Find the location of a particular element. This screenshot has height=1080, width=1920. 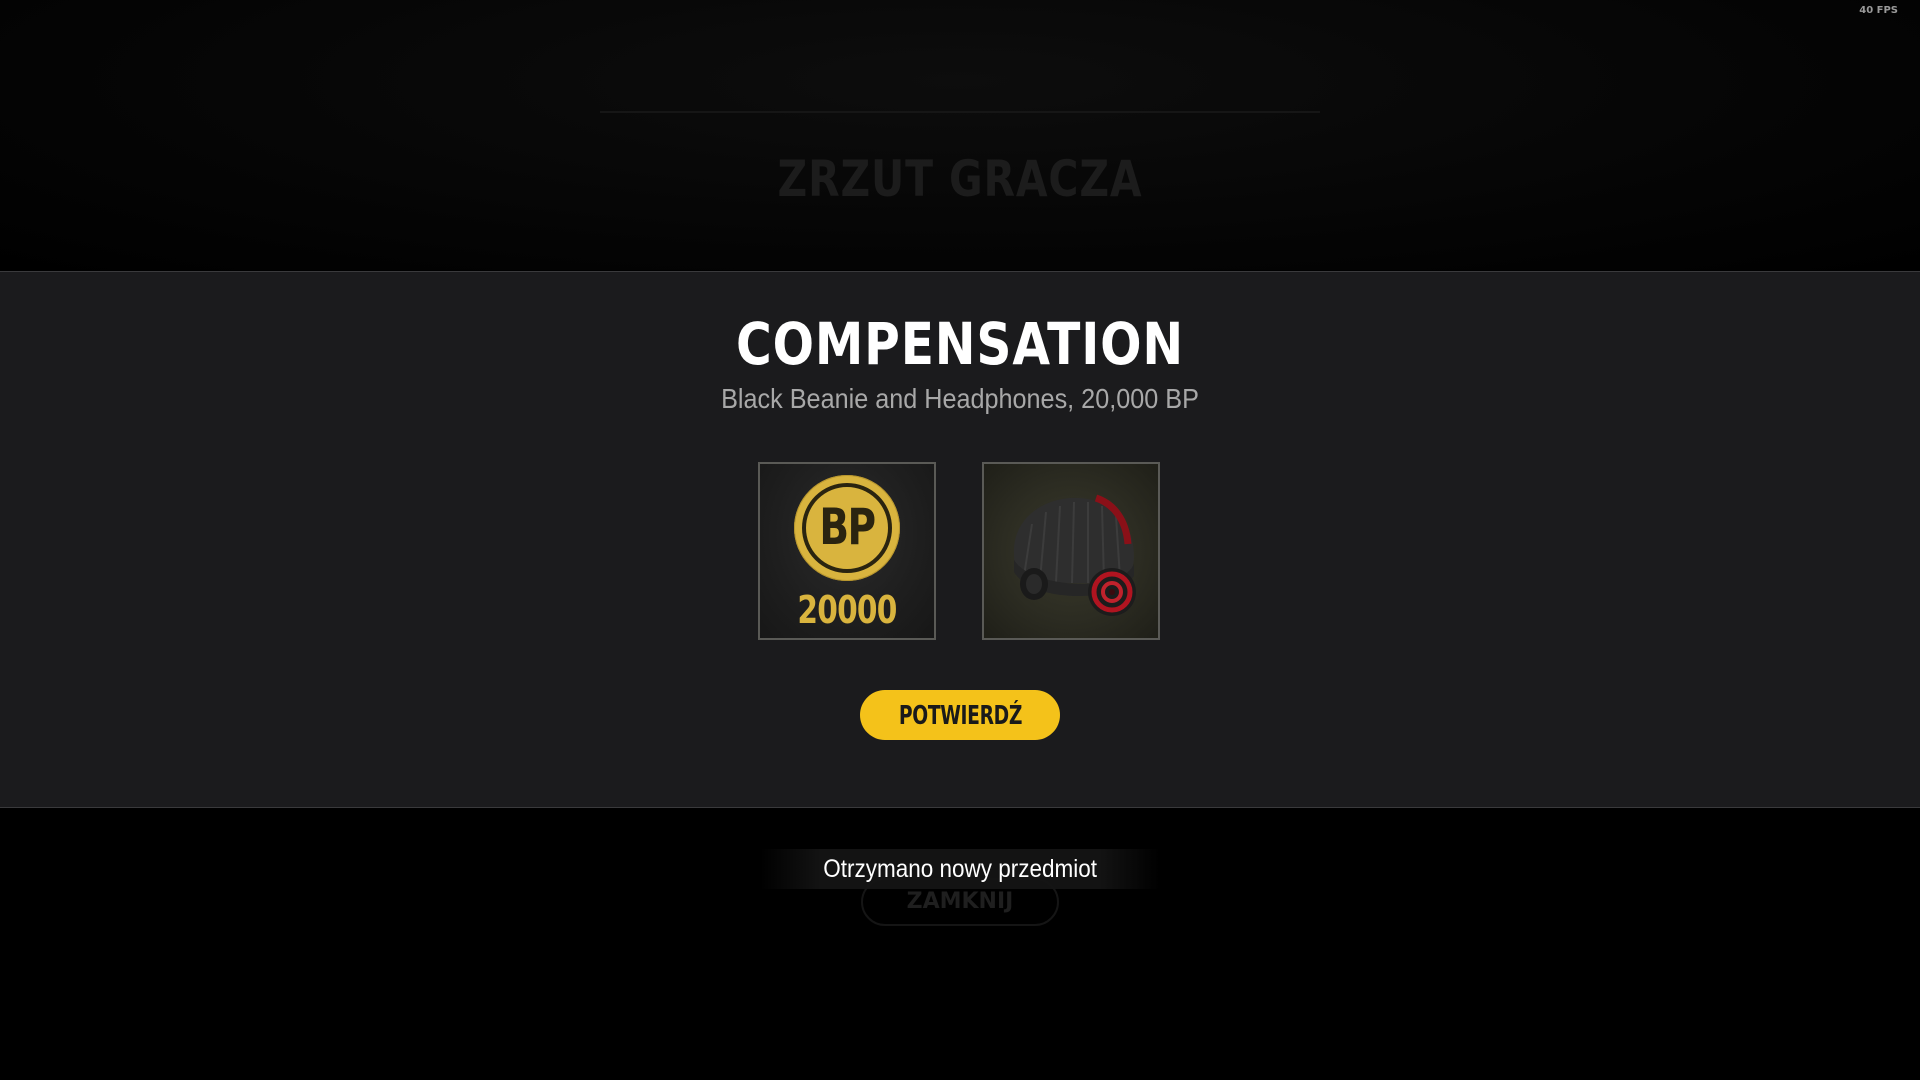

fps-counter: 40 FPS is located at coordinates (1878, 10).